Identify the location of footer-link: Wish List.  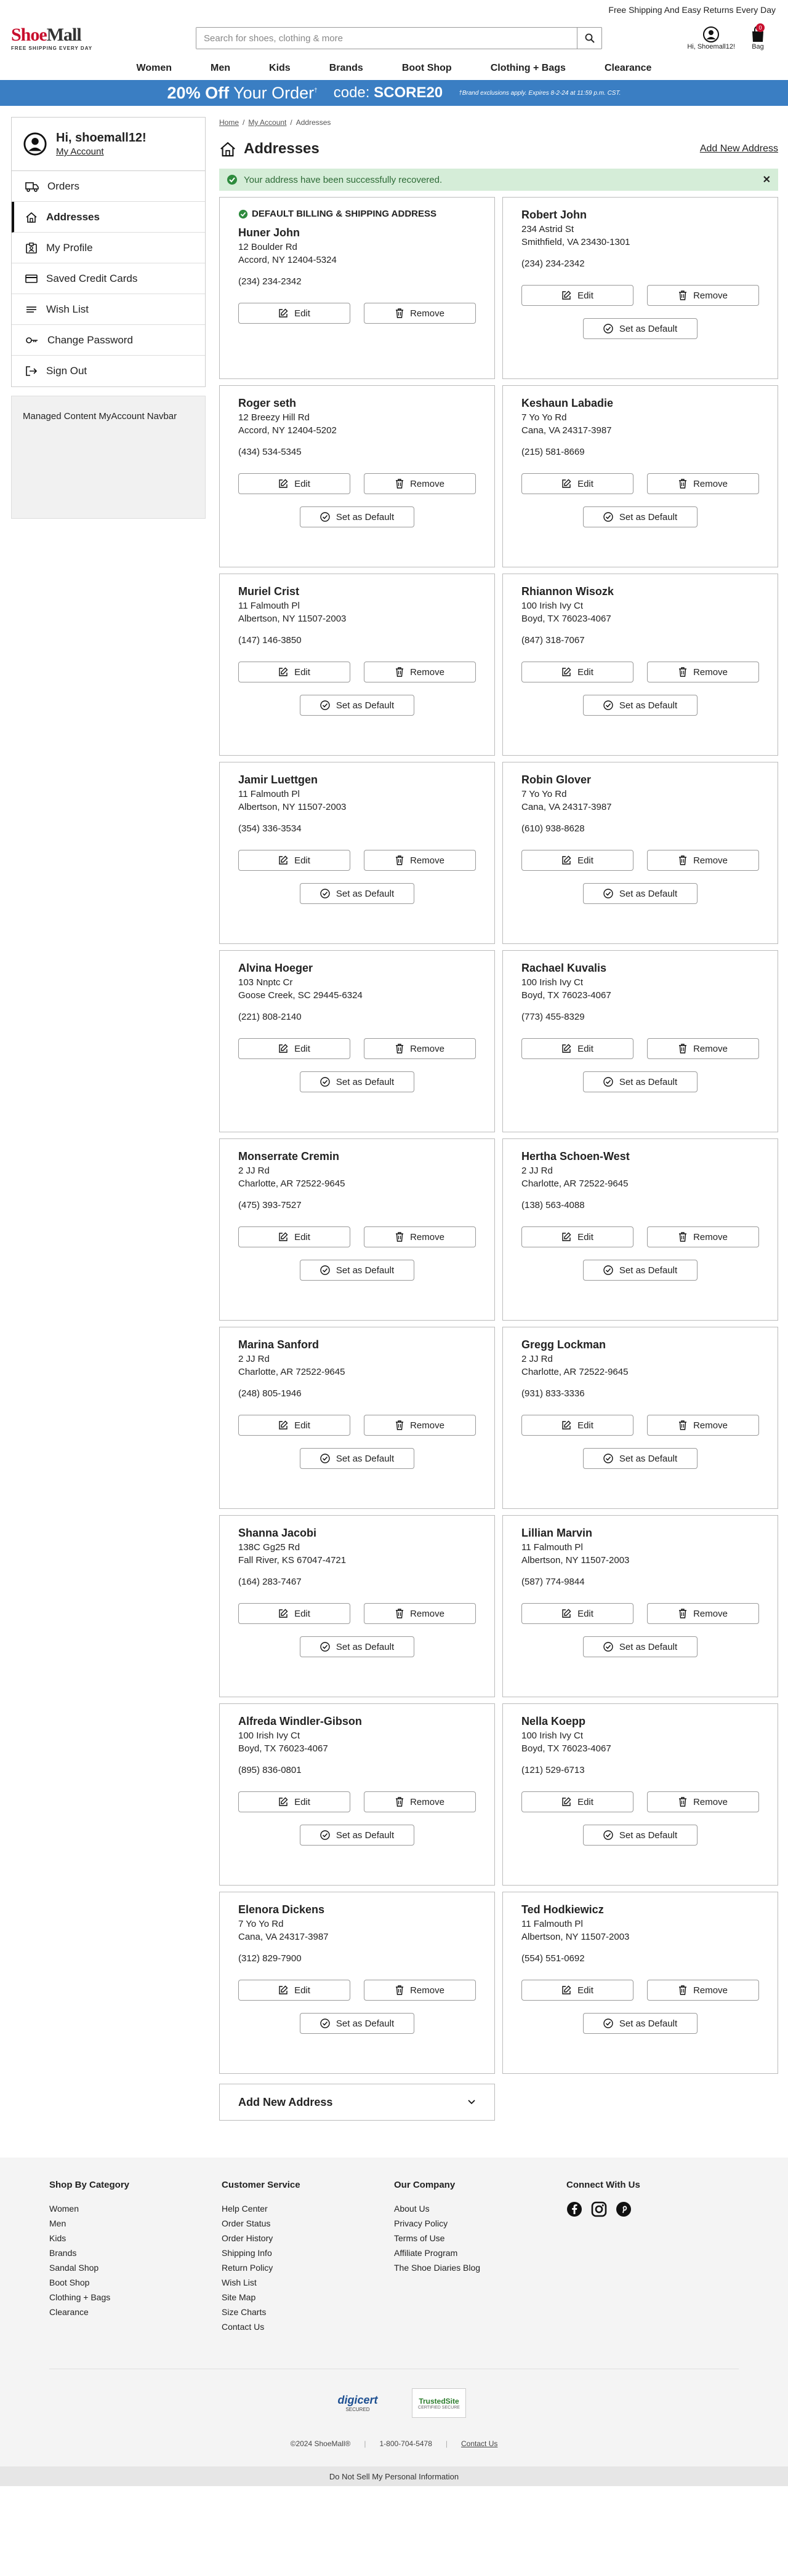
(308, 2282).